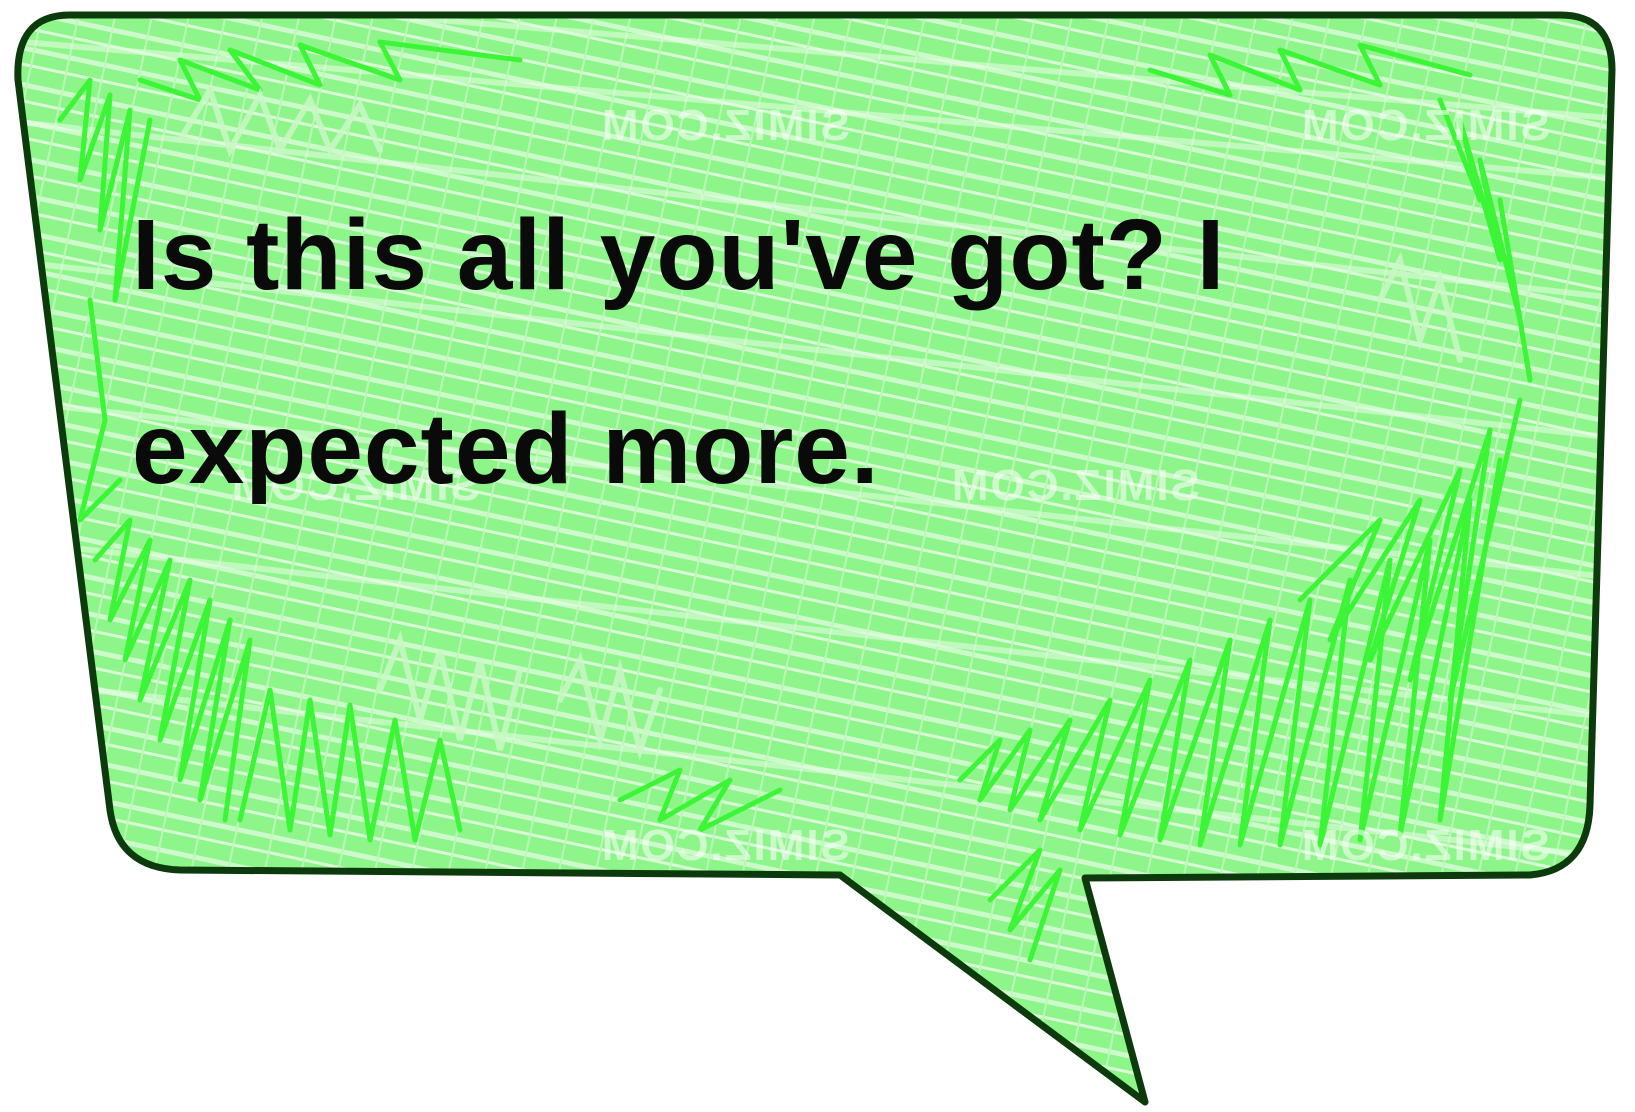  I want to click on speech-line-1: Is this all you've got? I, so click(679, 255).